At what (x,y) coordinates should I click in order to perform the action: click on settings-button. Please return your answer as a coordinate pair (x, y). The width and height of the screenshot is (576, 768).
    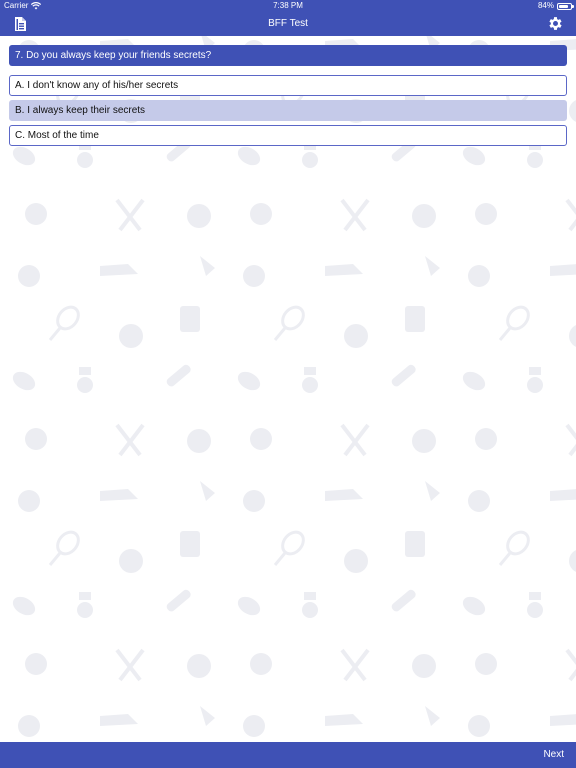
    Looking at the image, I should click on (555, 23).